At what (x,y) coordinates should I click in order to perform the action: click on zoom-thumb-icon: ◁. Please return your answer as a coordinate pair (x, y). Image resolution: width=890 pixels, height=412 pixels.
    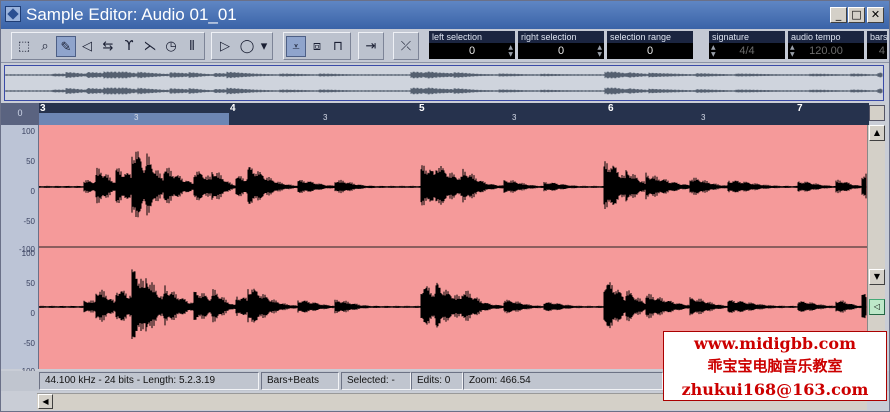
    Looking at the image, I should click on (877, 307).